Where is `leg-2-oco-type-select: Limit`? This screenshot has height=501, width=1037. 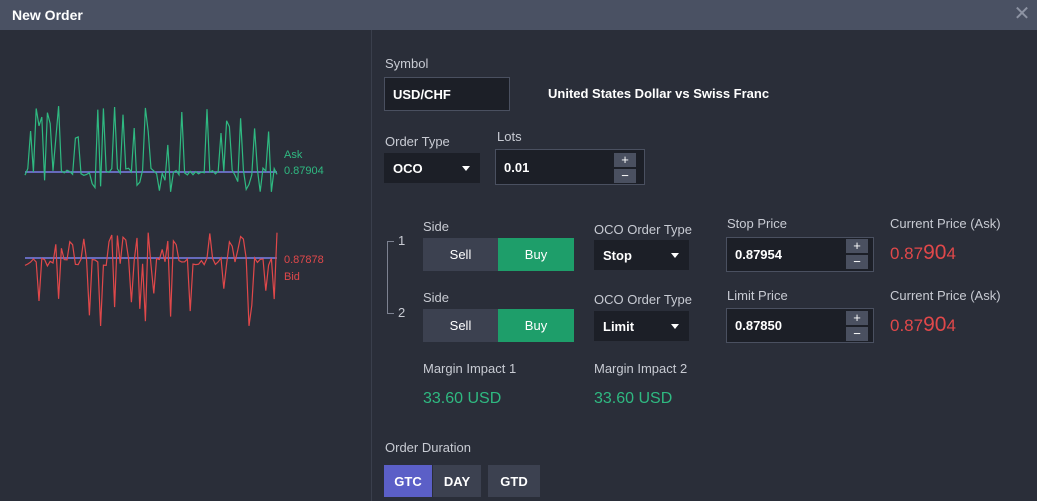 leg-2-oco-type-select: Limit is located at coordinates (641, 326).